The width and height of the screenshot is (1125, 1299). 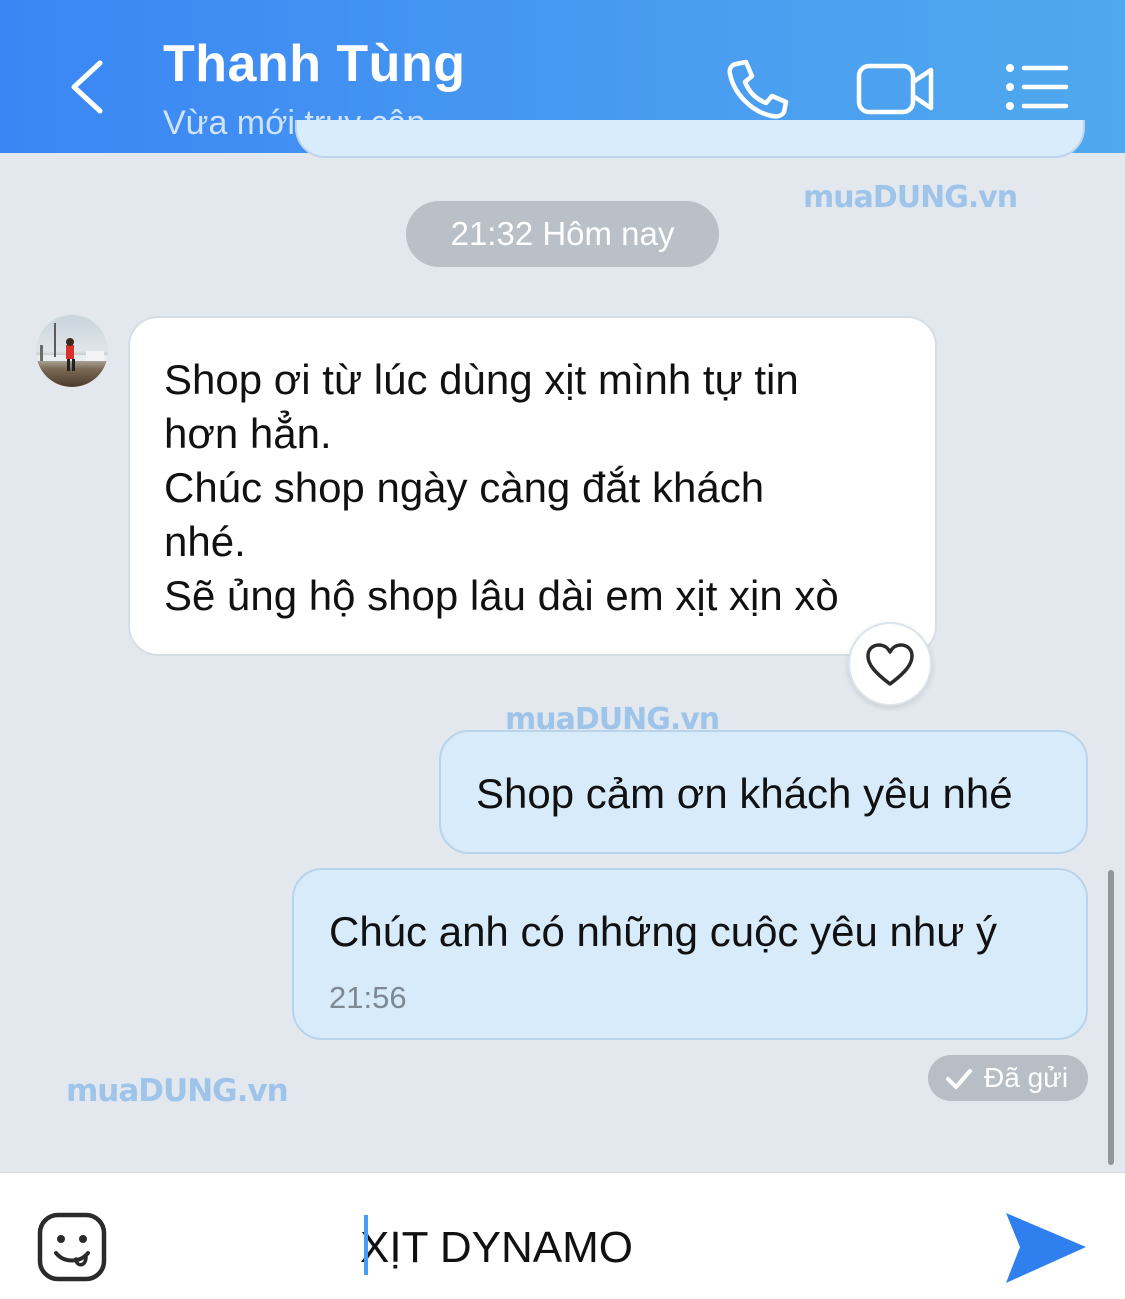 What do you see at coordinates (368, 997) in the screenshot?
I see `message-timestamp: 21:56` at bounding box center [368, 997].